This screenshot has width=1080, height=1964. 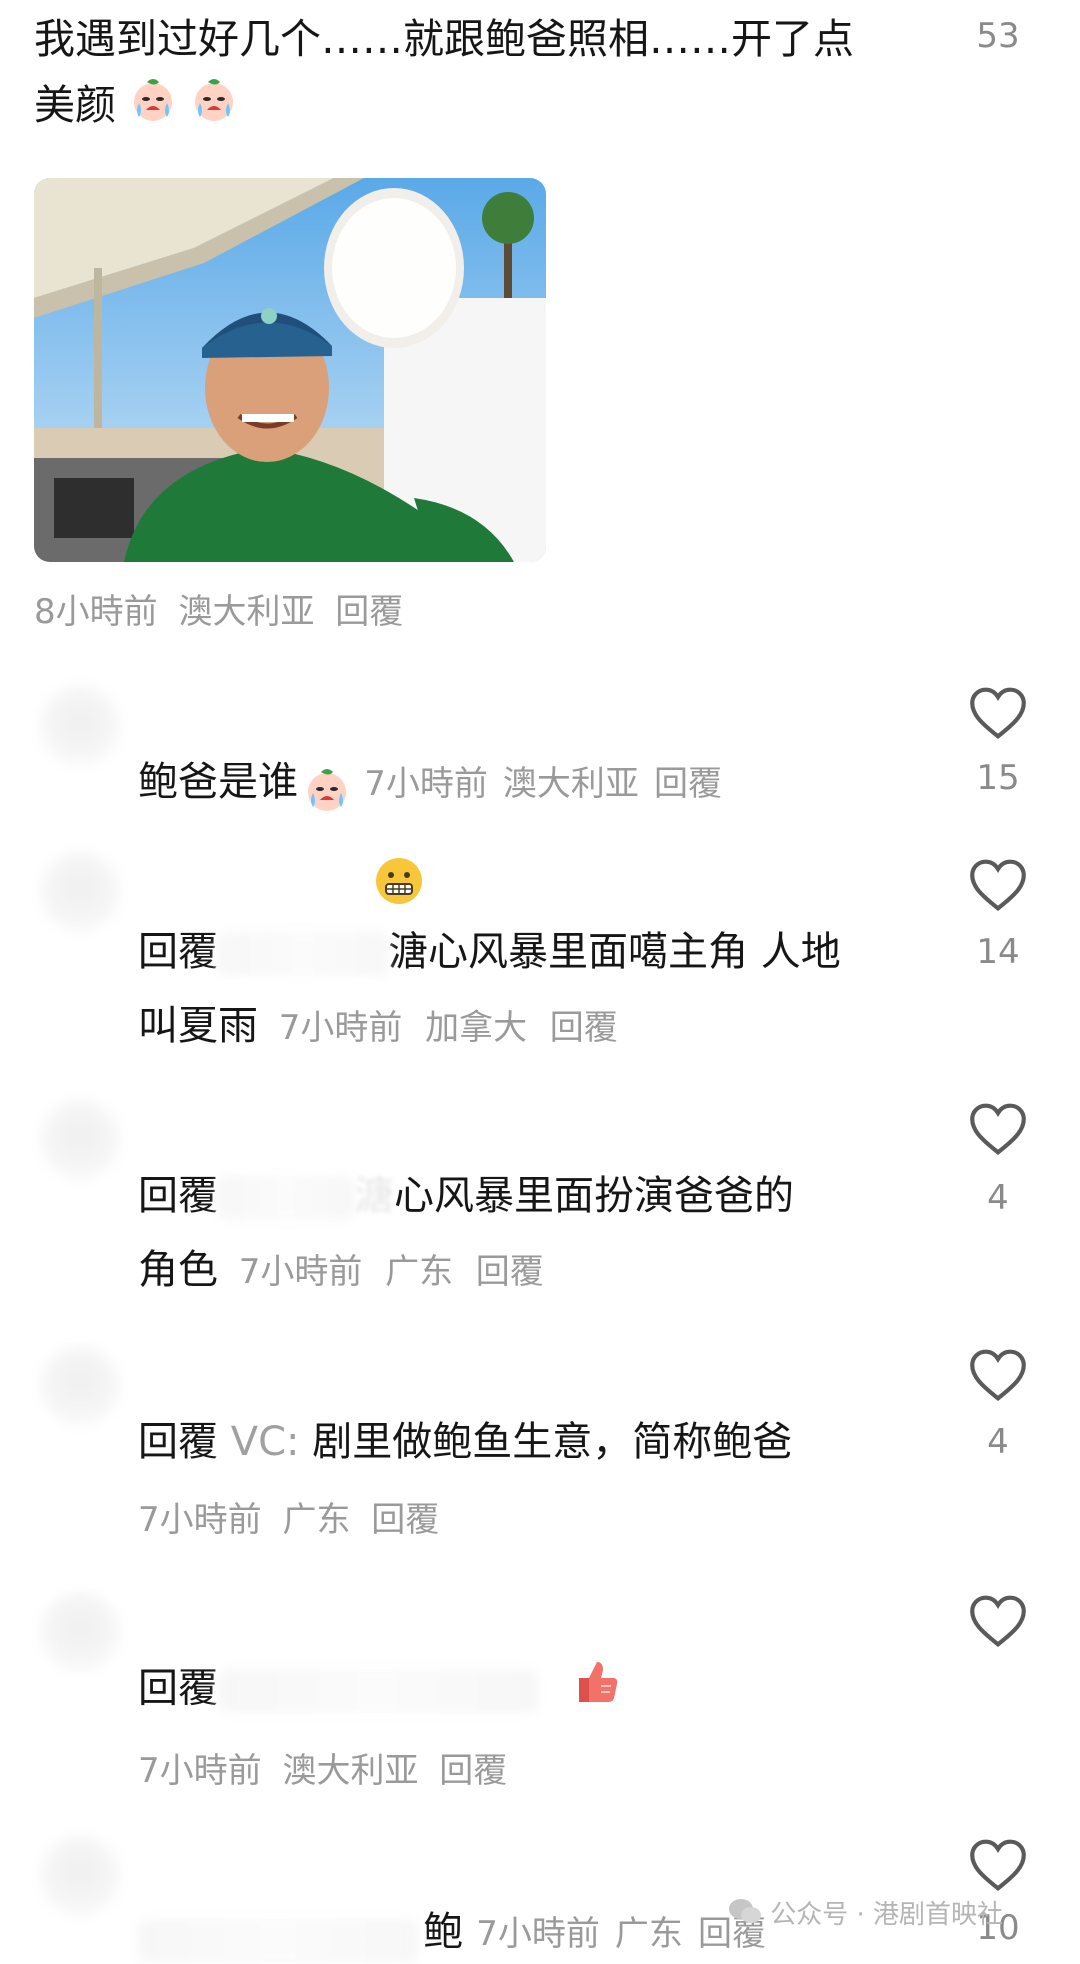 I want to click on comment-location: 加拿大, so click(x=476, y=1028).